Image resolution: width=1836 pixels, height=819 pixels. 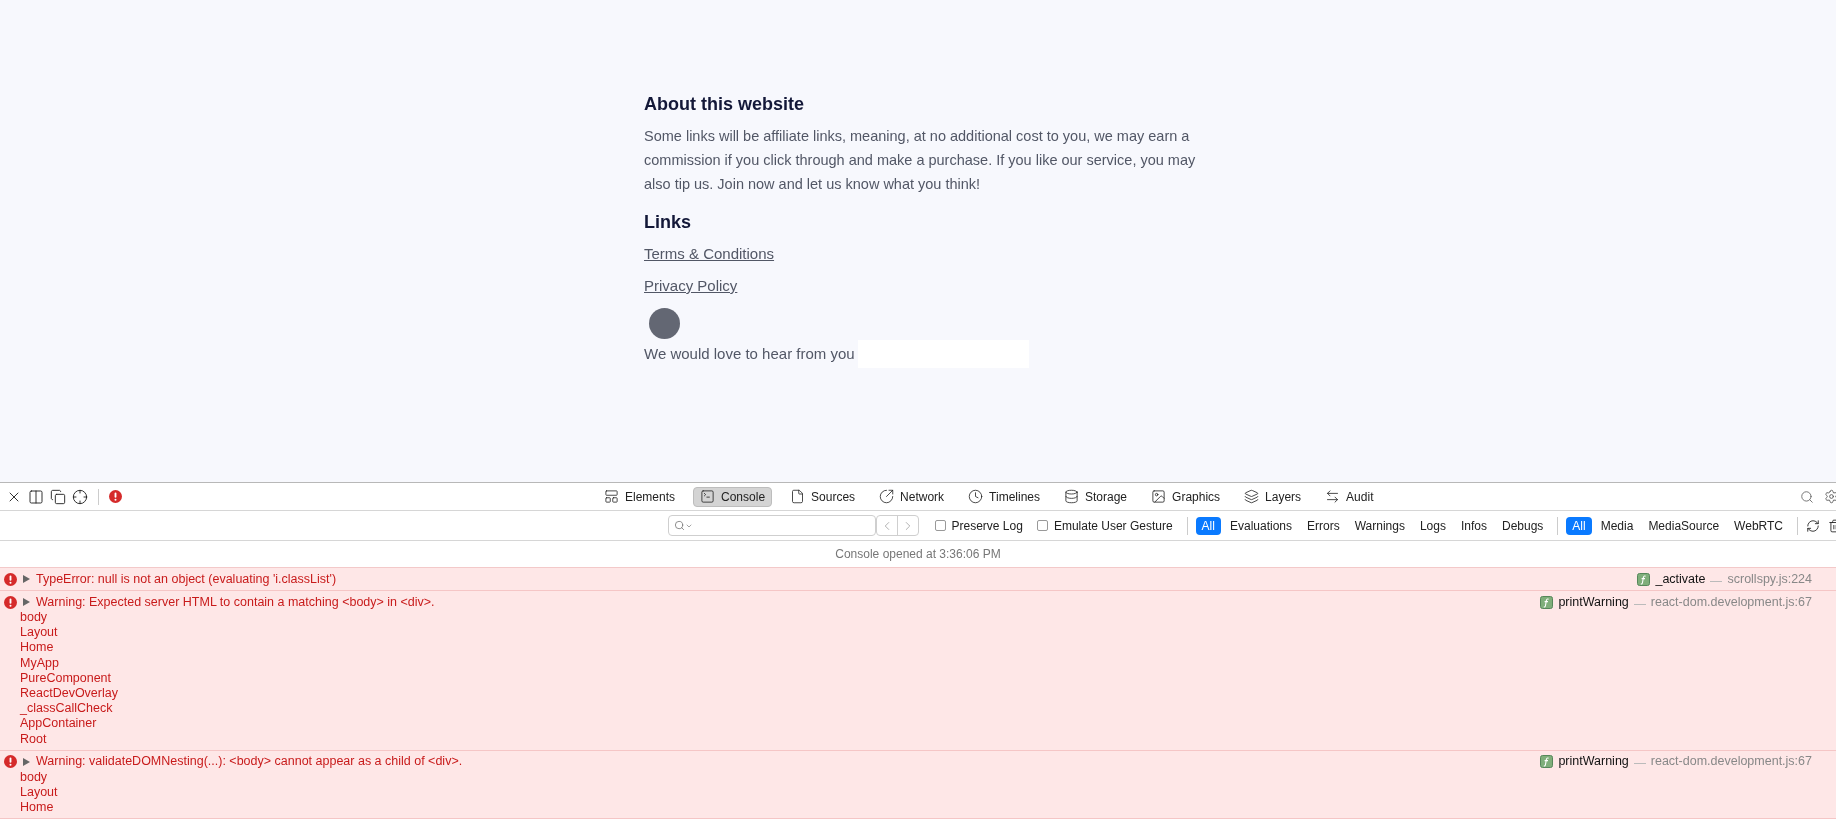 What do you see at coordinates (912, 496) in the screenshot?
I see `devtools-tab: Network` at bounding box center [912, 496].